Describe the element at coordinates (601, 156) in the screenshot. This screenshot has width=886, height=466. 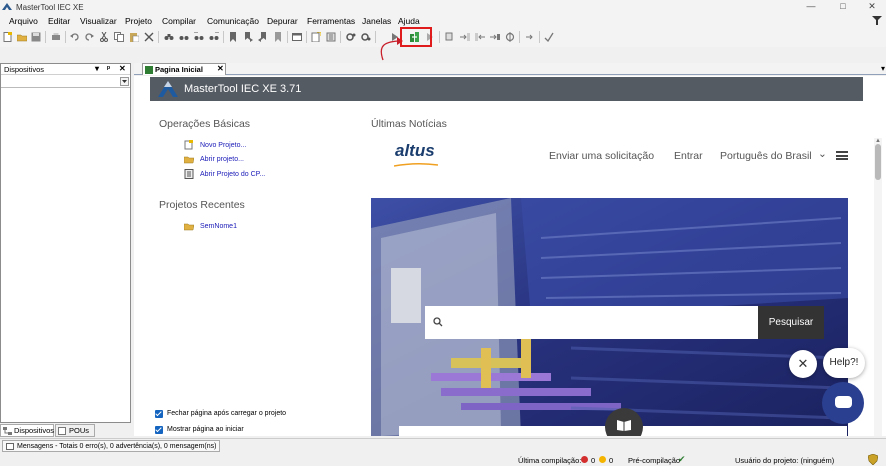
I see `submit-request-link: Enviar uma solicitação` at that location.